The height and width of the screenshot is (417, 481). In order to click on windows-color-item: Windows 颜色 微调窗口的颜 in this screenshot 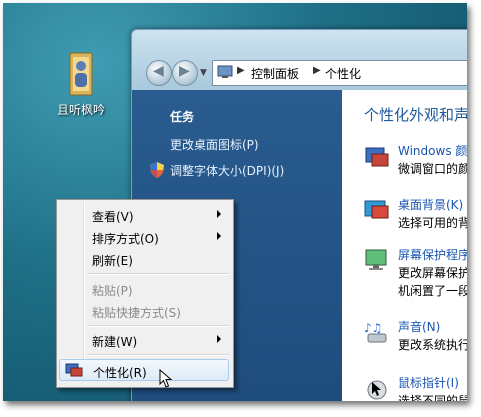, I will do `click(415, 162)`.